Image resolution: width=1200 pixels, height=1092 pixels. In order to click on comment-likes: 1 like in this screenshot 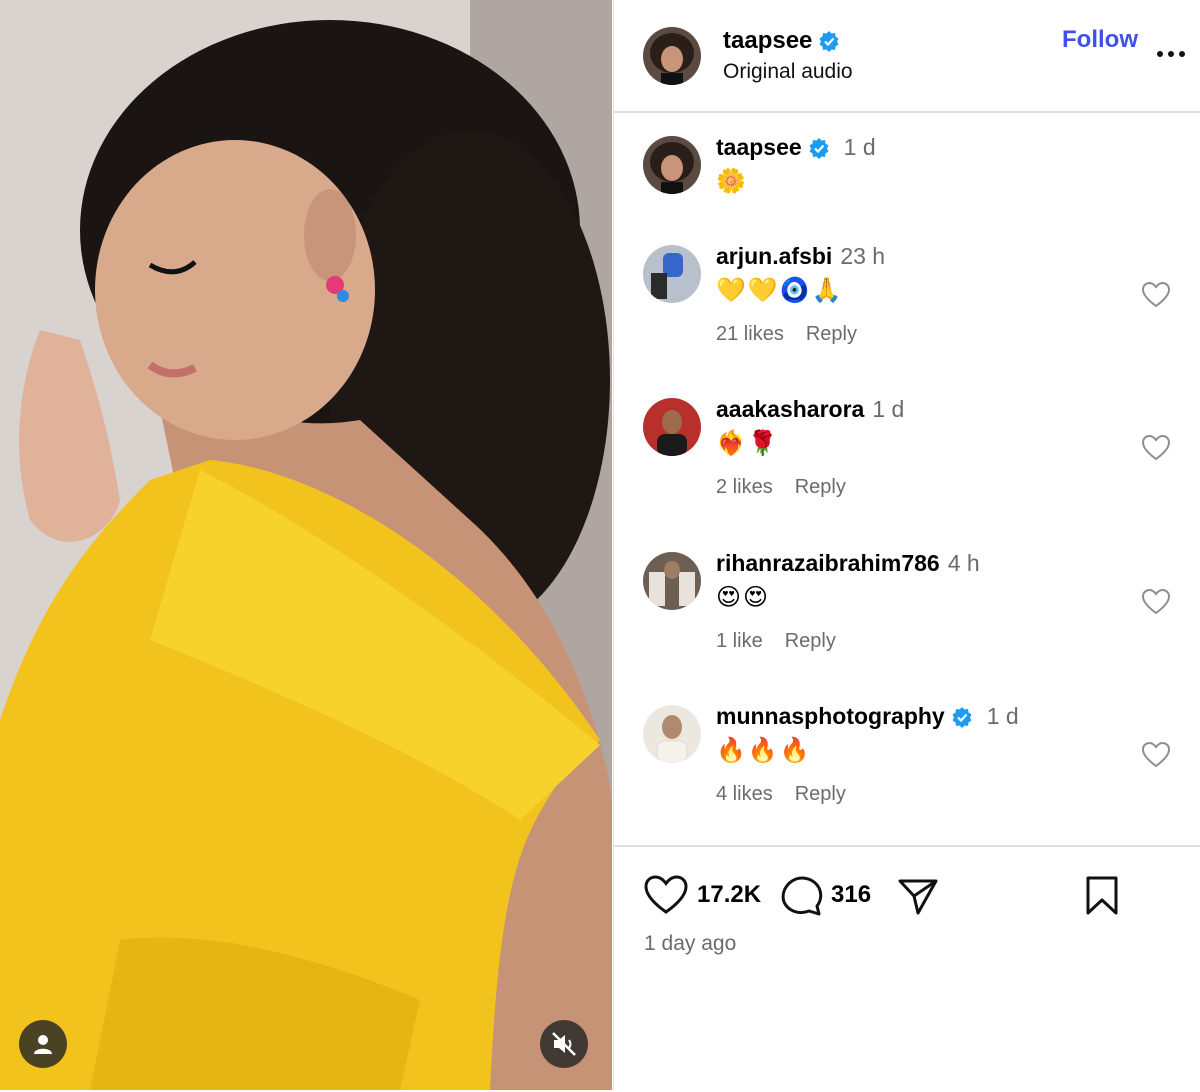, I will do `click(739, 641)`.